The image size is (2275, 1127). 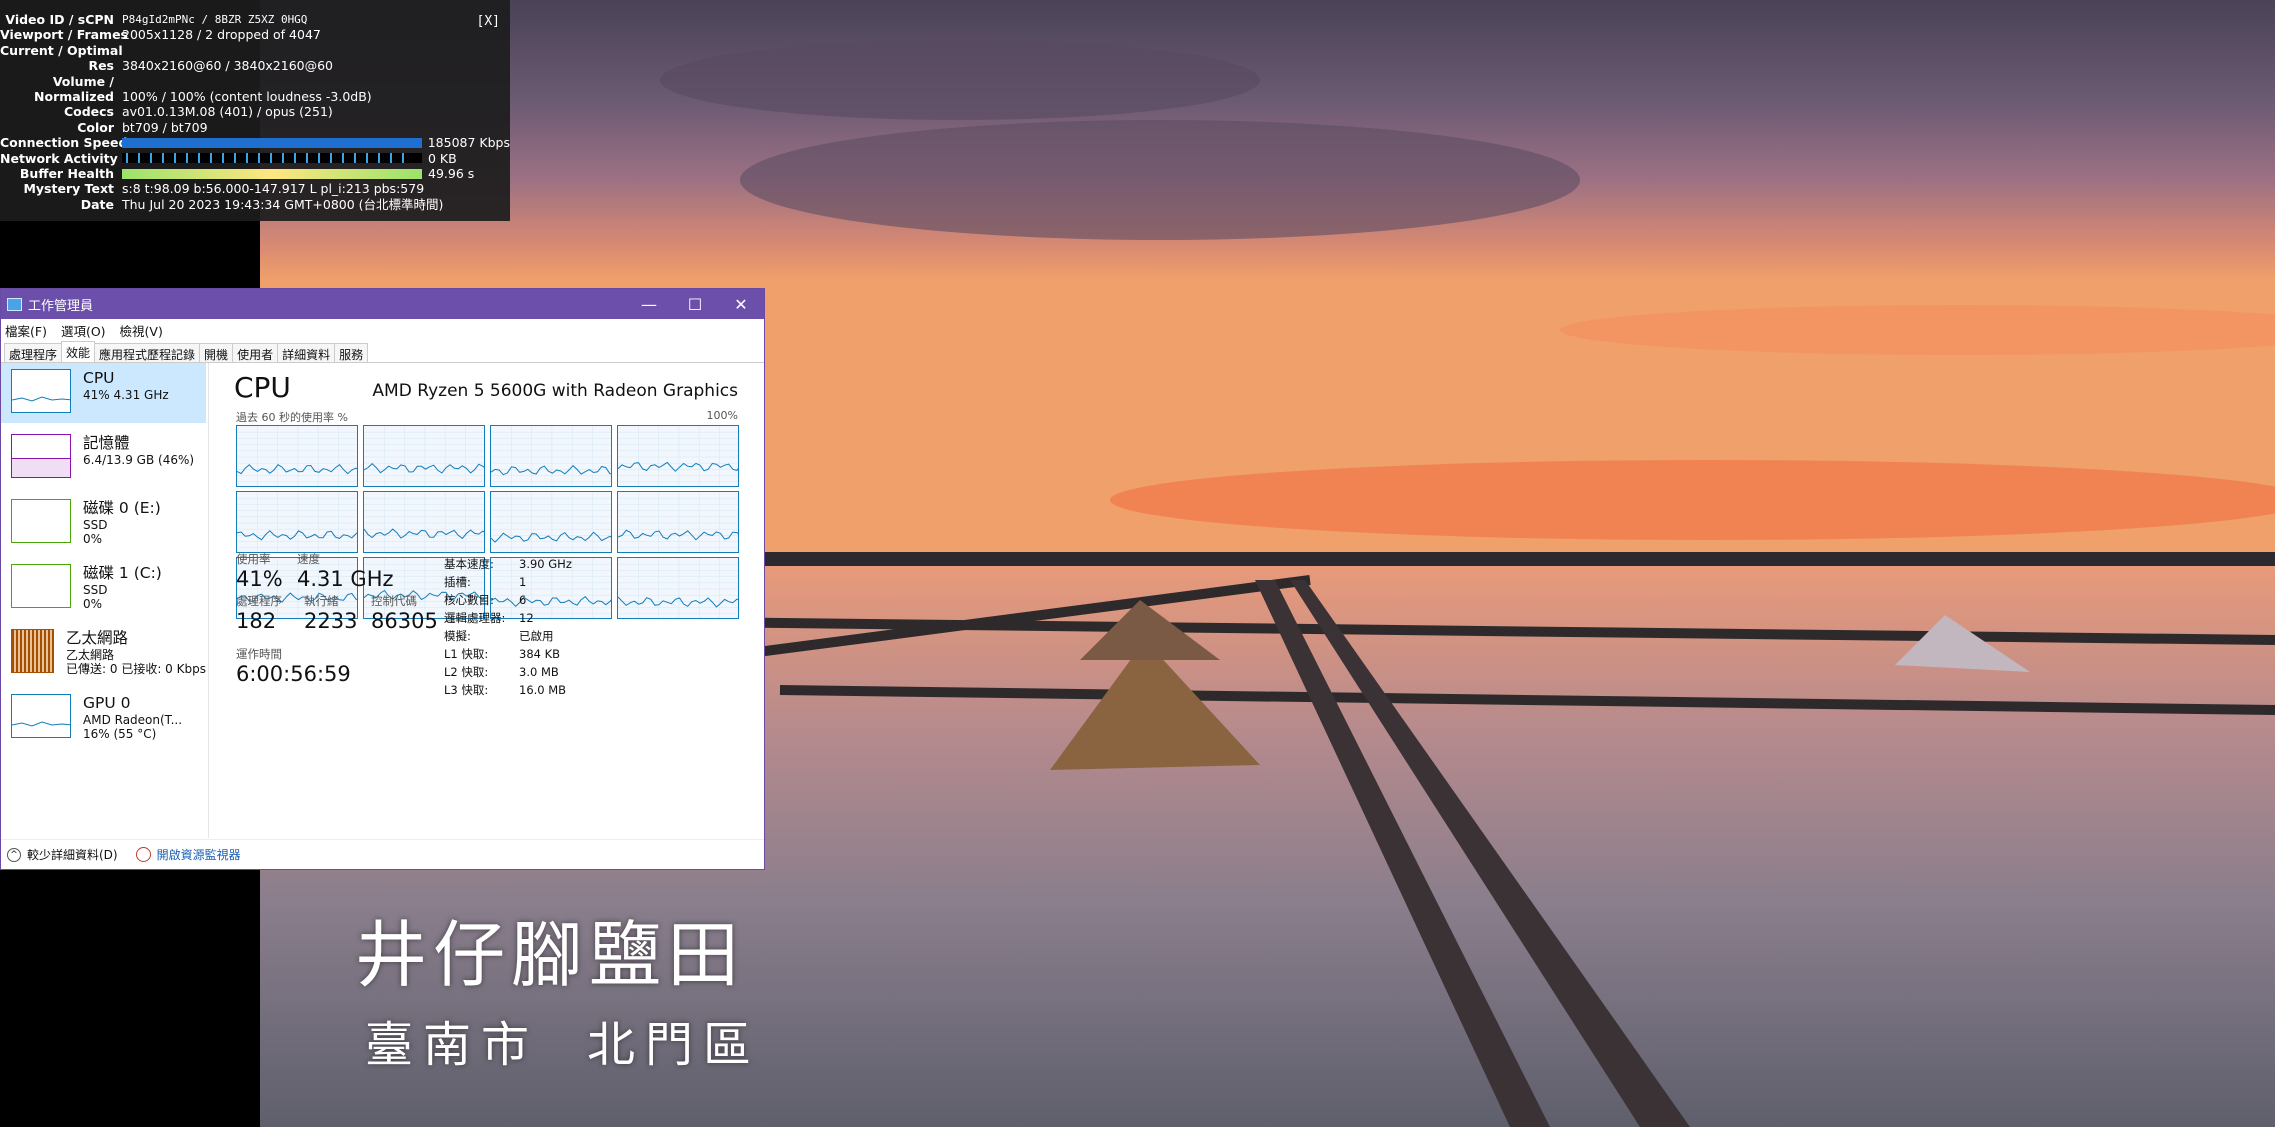 I want to click on spec-label: L1 快取:, so click(x=466, y=654).